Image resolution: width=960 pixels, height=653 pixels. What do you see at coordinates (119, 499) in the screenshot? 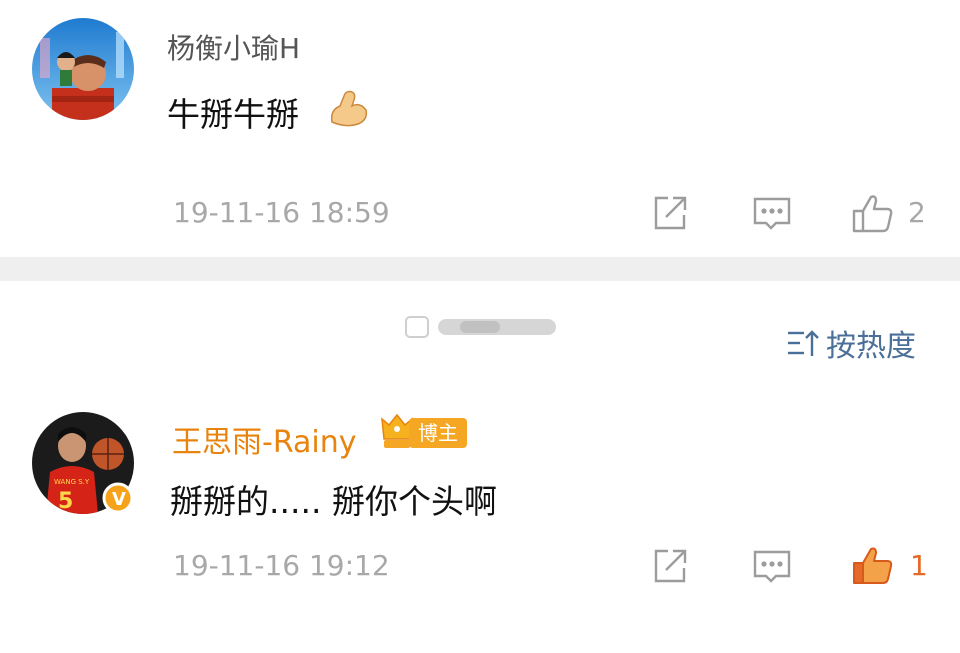
I see `svg-text: V` at bounding box center [119, 499].